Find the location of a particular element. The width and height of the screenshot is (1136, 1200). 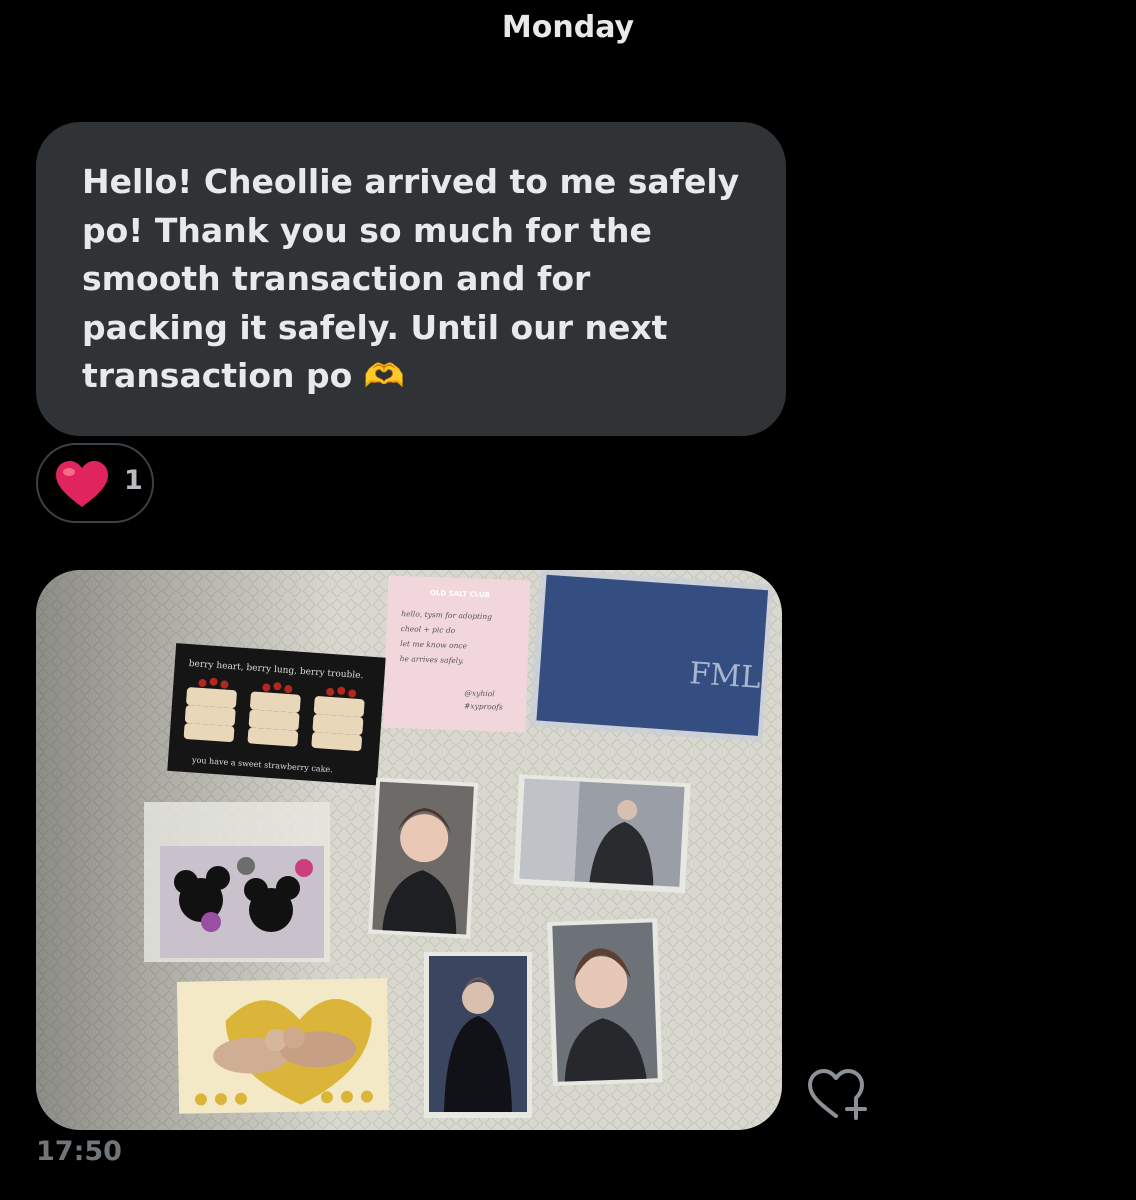

sticker-sheet is located at coordinates (237, 882).